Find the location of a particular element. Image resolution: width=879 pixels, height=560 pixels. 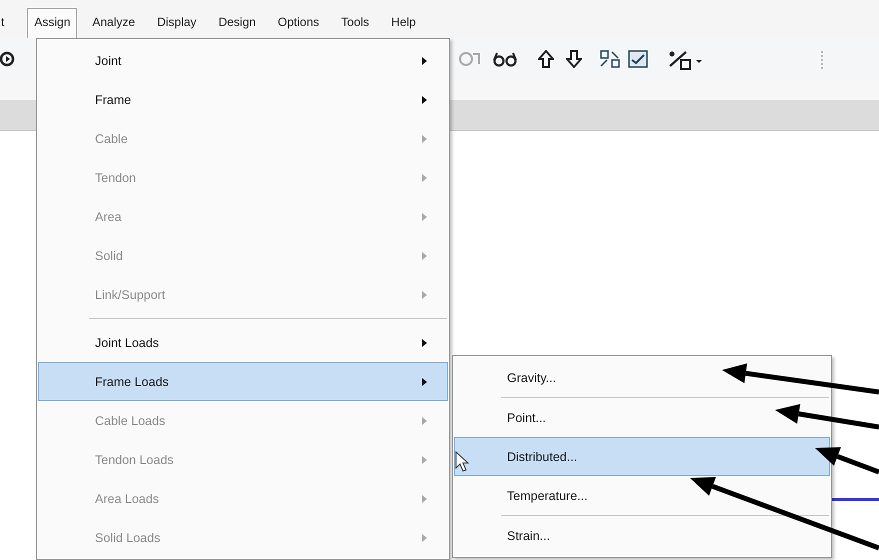

grid-icon is located at coordinates (610, 59).